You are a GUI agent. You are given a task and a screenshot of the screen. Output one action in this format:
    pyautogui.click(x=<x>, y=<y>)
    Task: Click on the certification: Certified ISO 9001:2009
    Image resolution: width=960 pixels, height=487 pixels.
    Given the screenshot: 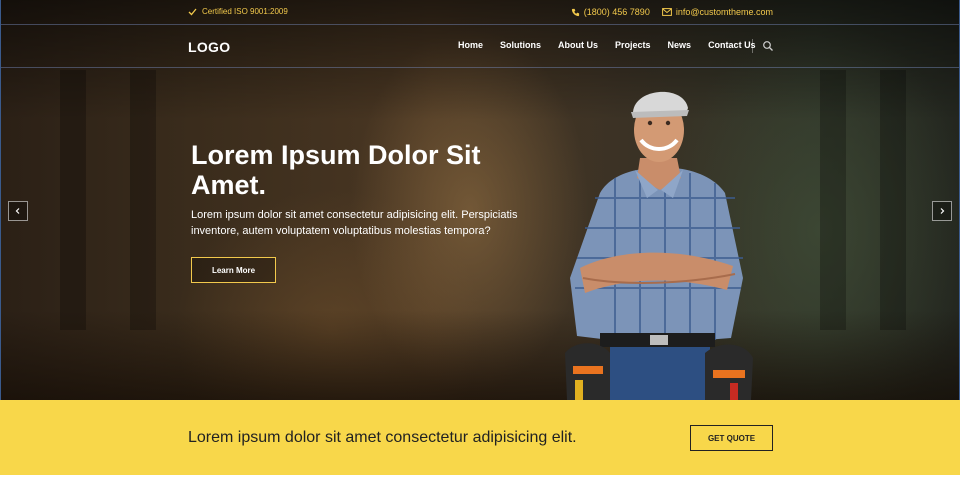 What is the action you would take?
    pyautogui.click(x=238, y=11)
    